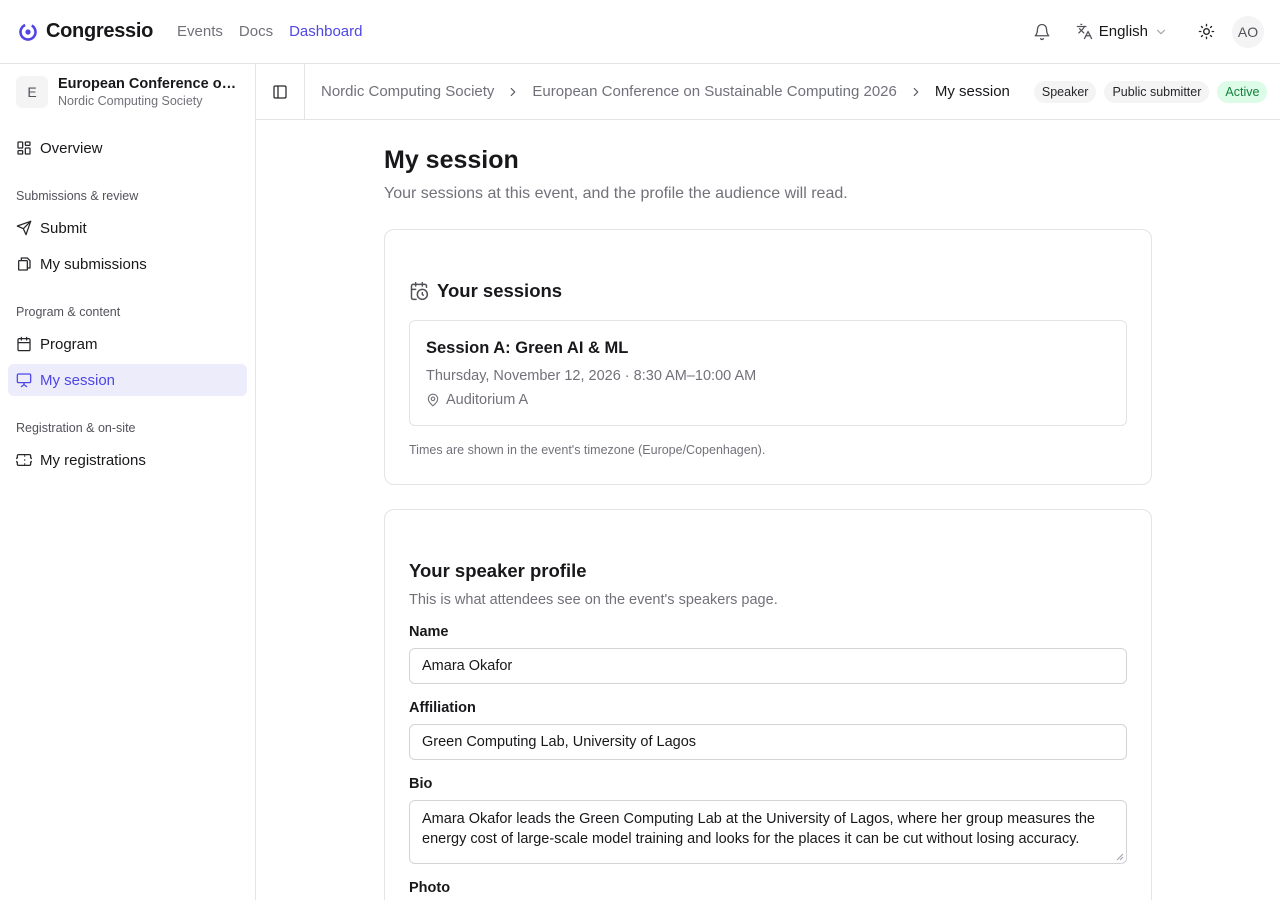 The image size is (1280, 900). I want to click on nav-dashboard-link: Dashboard, so click(325, 31).